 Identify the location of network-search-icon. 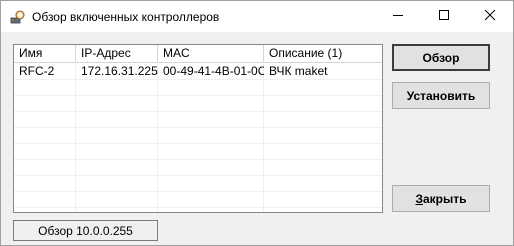
(18, 17).